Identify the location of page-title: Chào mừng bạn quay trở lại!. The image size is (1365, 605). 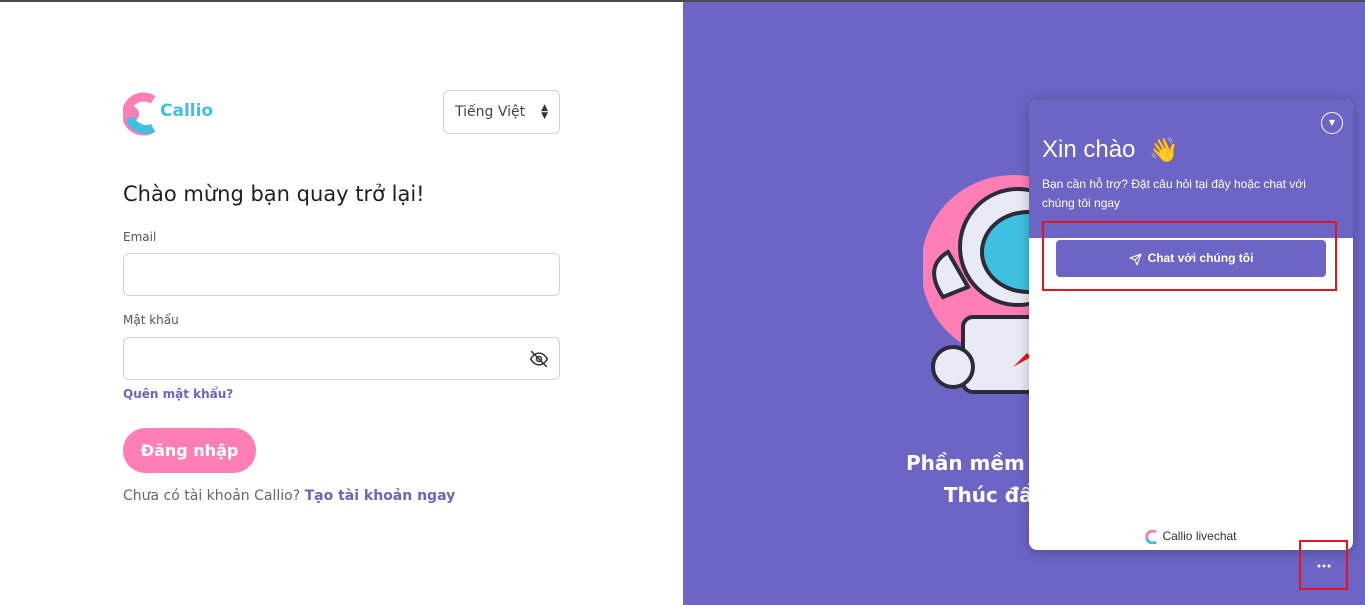
(274, 194).